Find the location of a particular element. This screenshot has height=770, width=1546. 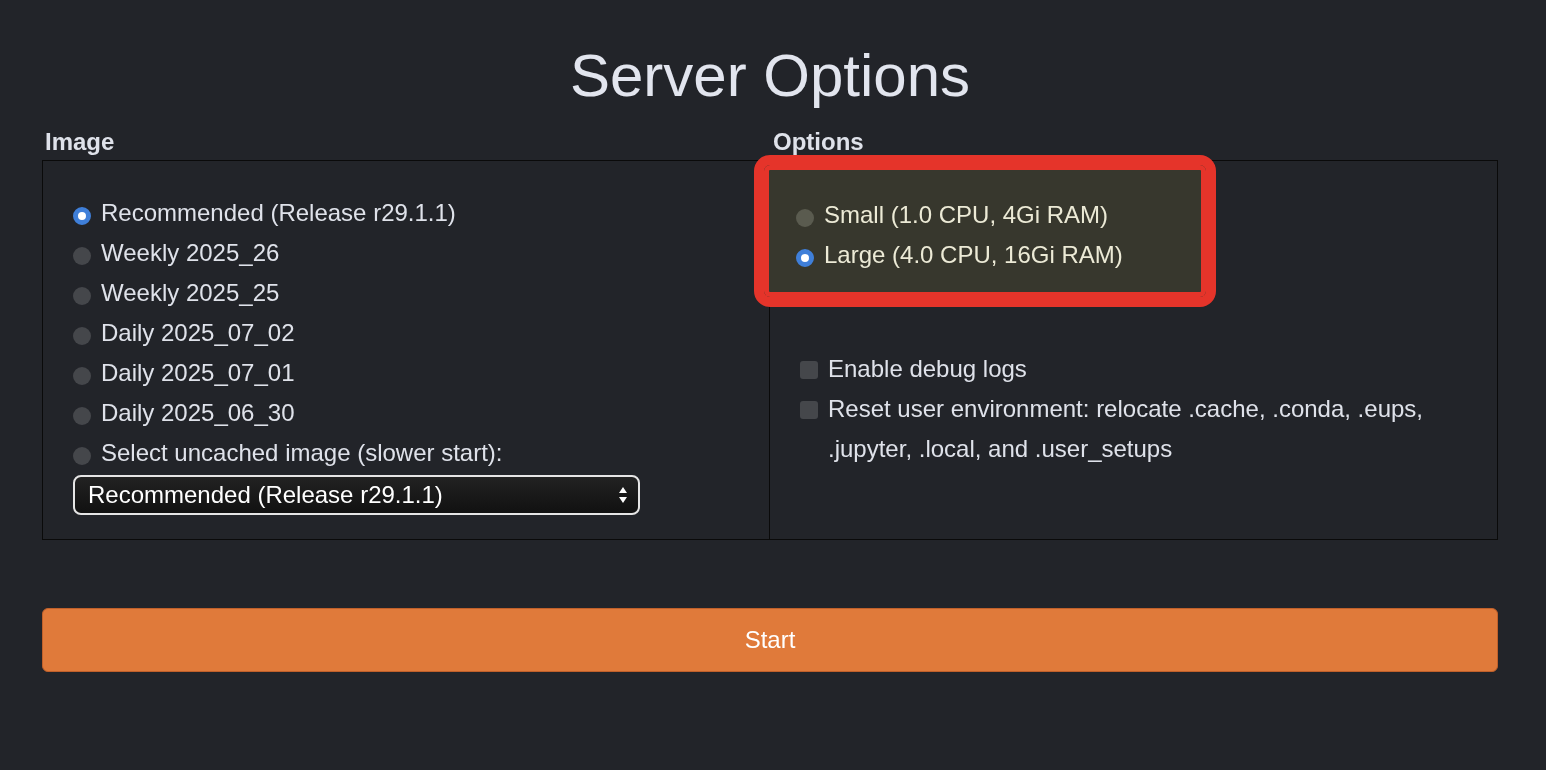

image-dropdown: Recommended (Release r29.1.1) is located at coordinates (356, 495).